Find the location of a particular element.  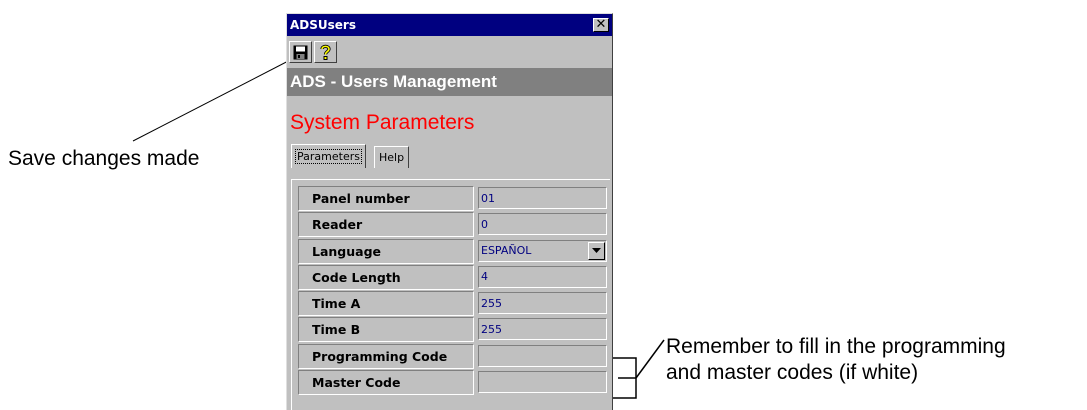

language-dropdown-button is located at coordinates (596, 250).